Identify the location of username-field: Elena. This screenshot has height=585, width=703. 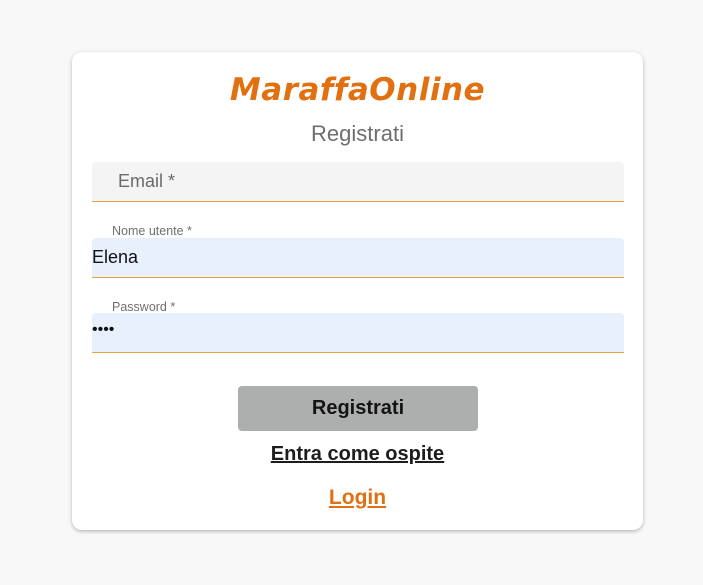
(358, 258).